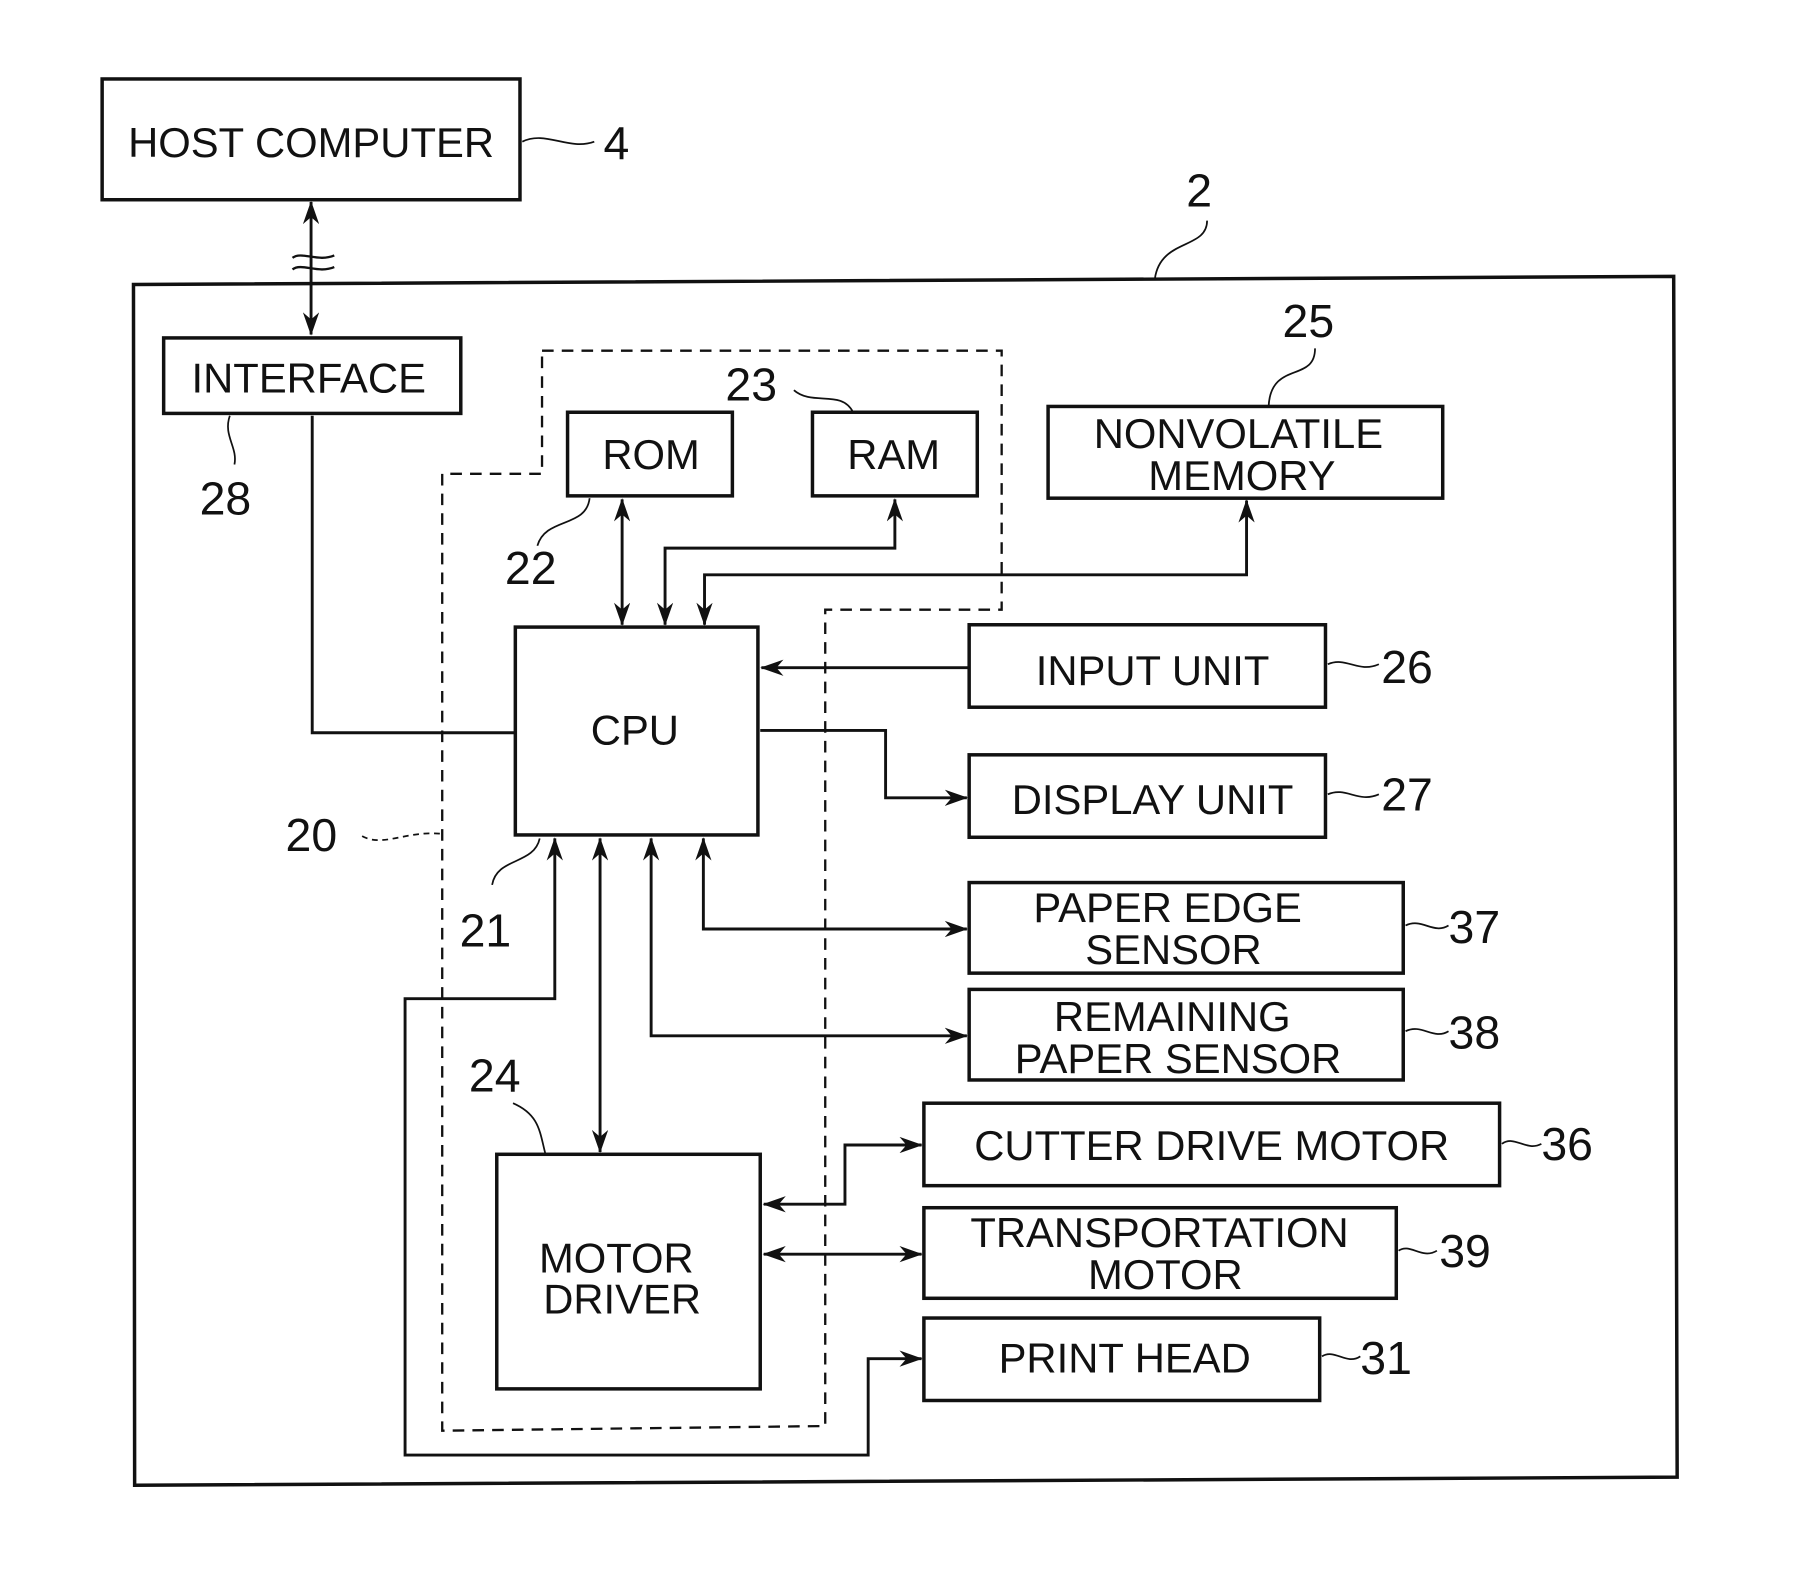 This screenshot has height=1577, width=1806. I want to click on controller-ref-leader, so click(401, 836).